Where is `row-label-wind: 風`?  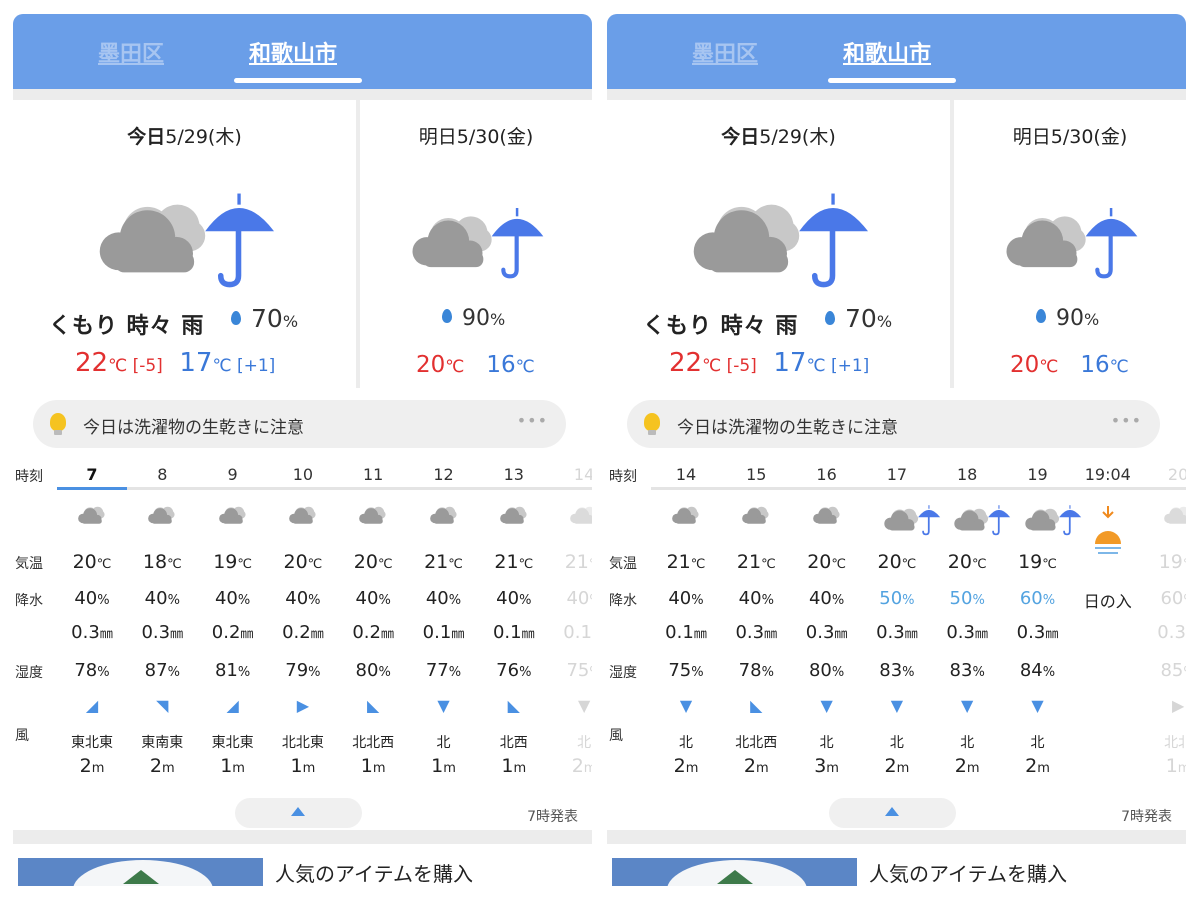 row-label-wind: 風 is located at coordinates (616, 736).